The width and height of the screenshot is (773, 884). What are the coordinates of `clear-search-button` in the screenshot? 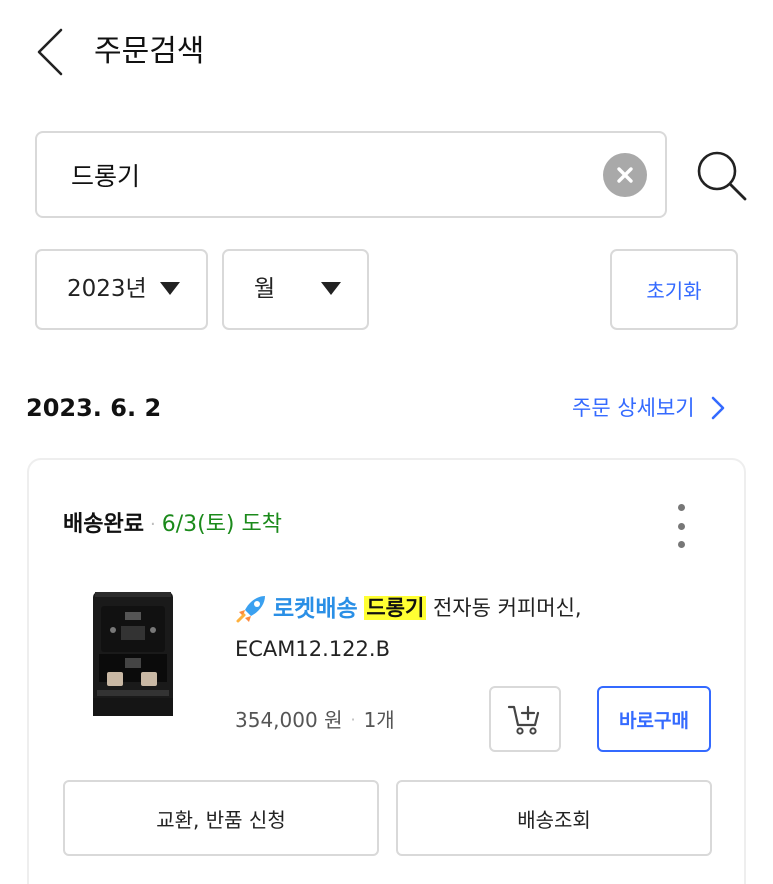 It's located at (625, 175).